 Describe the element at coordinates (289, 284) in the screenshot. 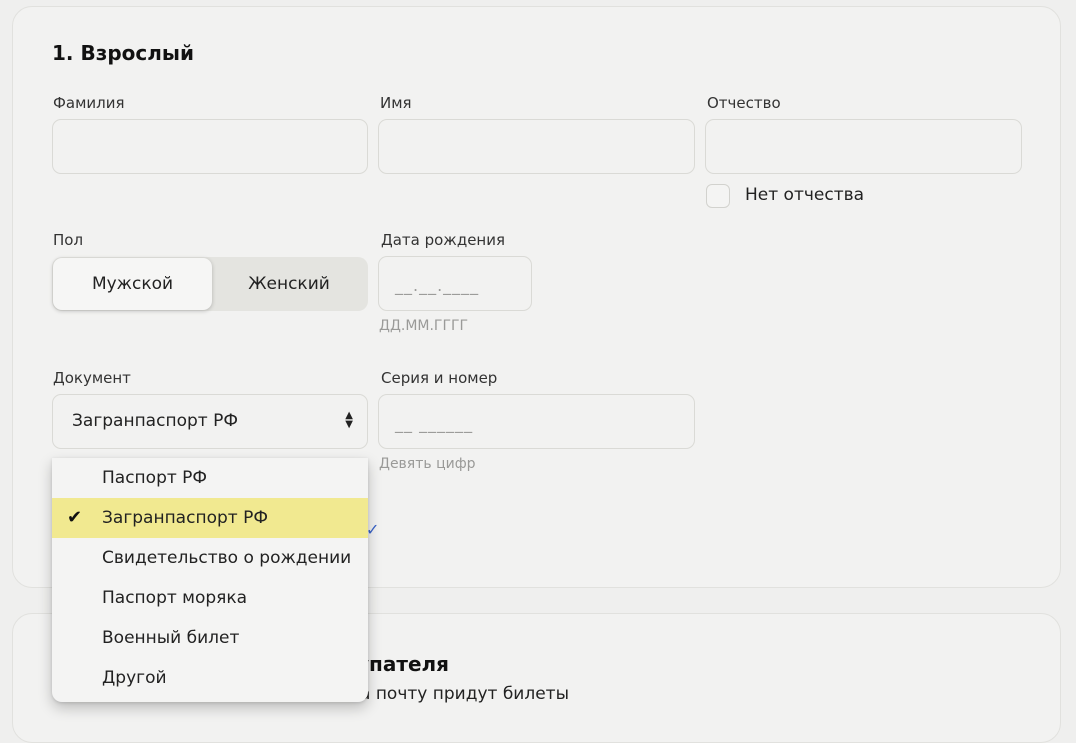

I see `gender-option-female: Женский` at that location.